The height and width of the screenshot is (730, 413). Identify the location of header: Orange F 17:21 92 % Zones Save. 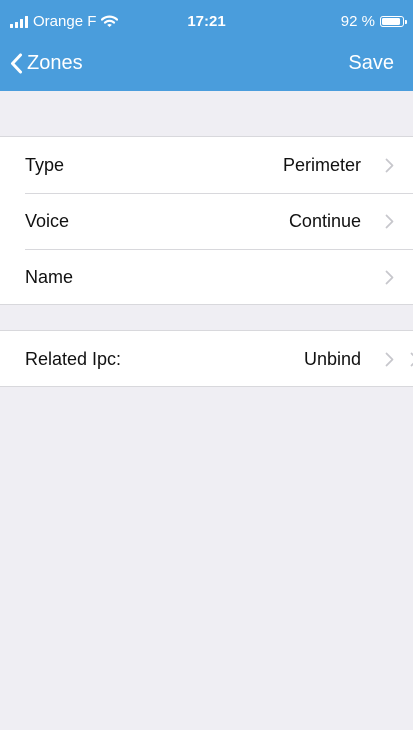
(206, 45).